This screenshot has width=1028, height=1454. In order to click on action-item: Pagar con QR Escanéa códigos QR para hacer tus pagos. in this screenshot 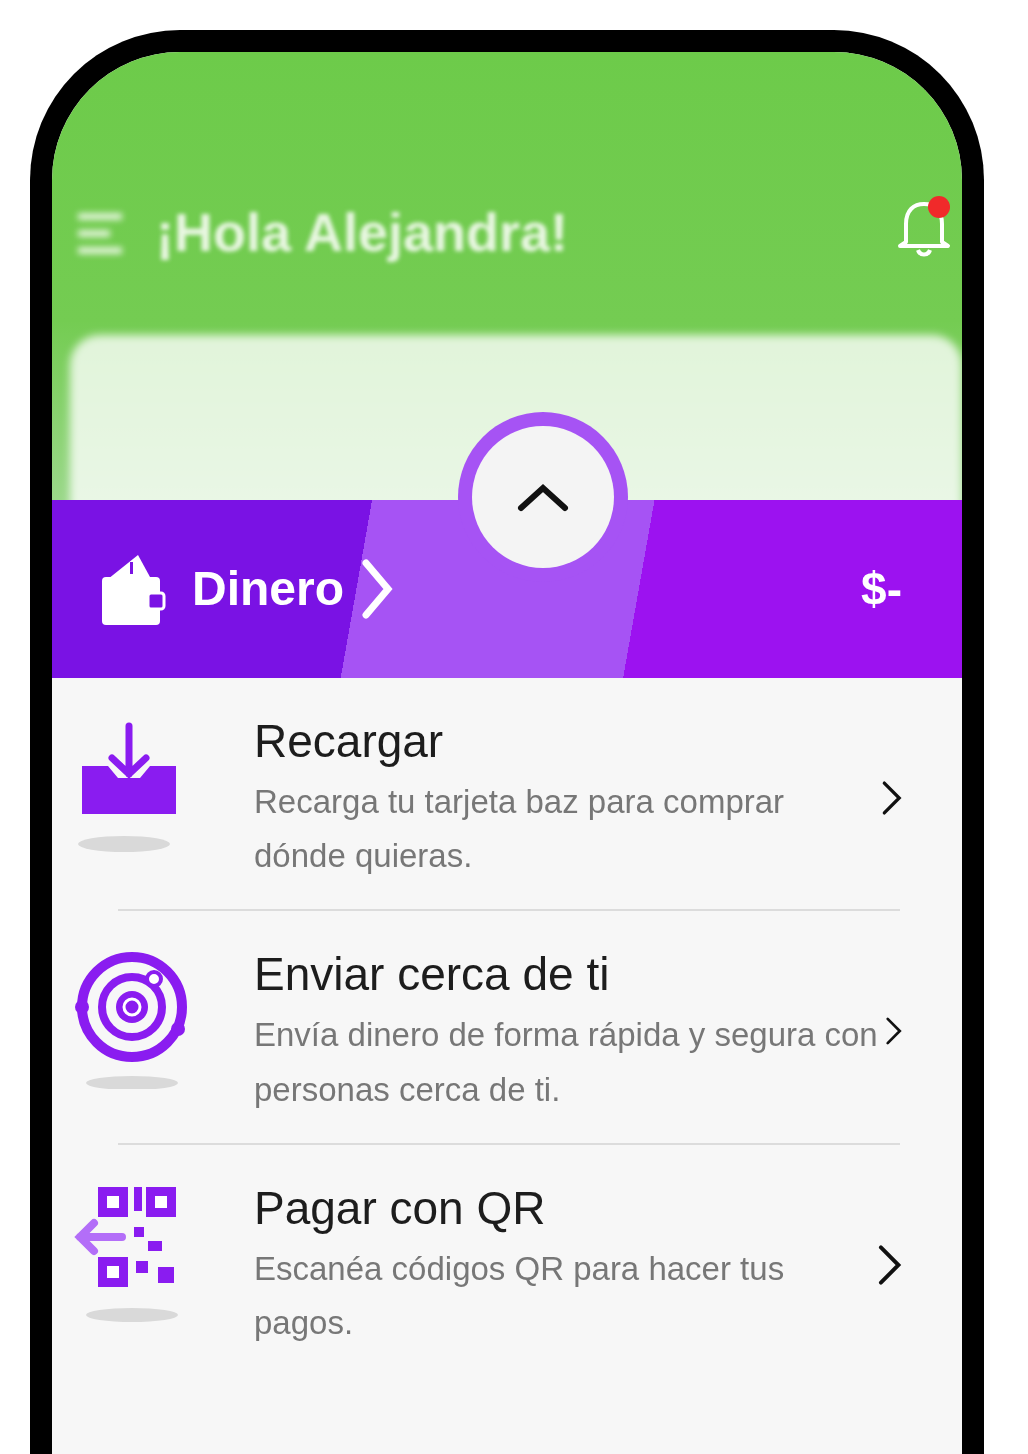, I will do `click(507, 1260)`.